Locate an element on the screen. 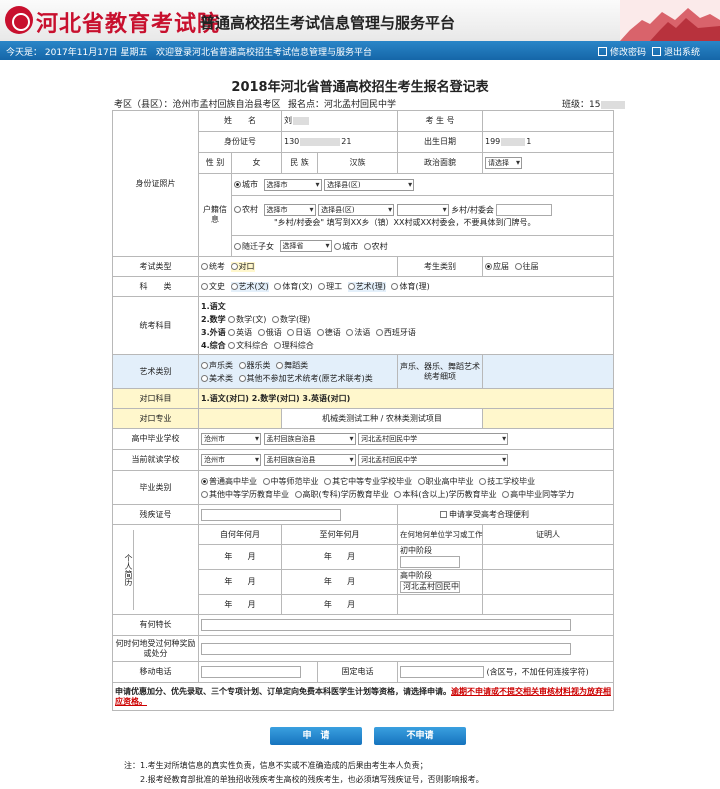 This screenshot has width=720, height=789. no-apply-button: 不申请 is located at coordinates (420, 736).